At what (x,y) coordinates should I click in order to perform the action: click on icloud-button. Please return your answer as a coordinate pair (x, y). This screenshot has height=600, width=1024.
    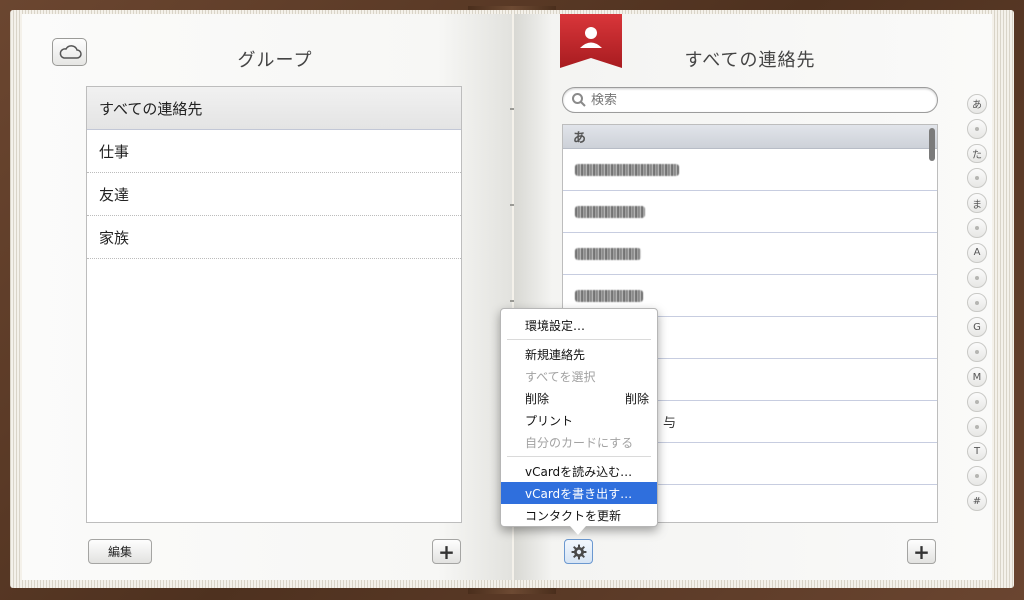
    Looking at the image, I should click on (69, 52).